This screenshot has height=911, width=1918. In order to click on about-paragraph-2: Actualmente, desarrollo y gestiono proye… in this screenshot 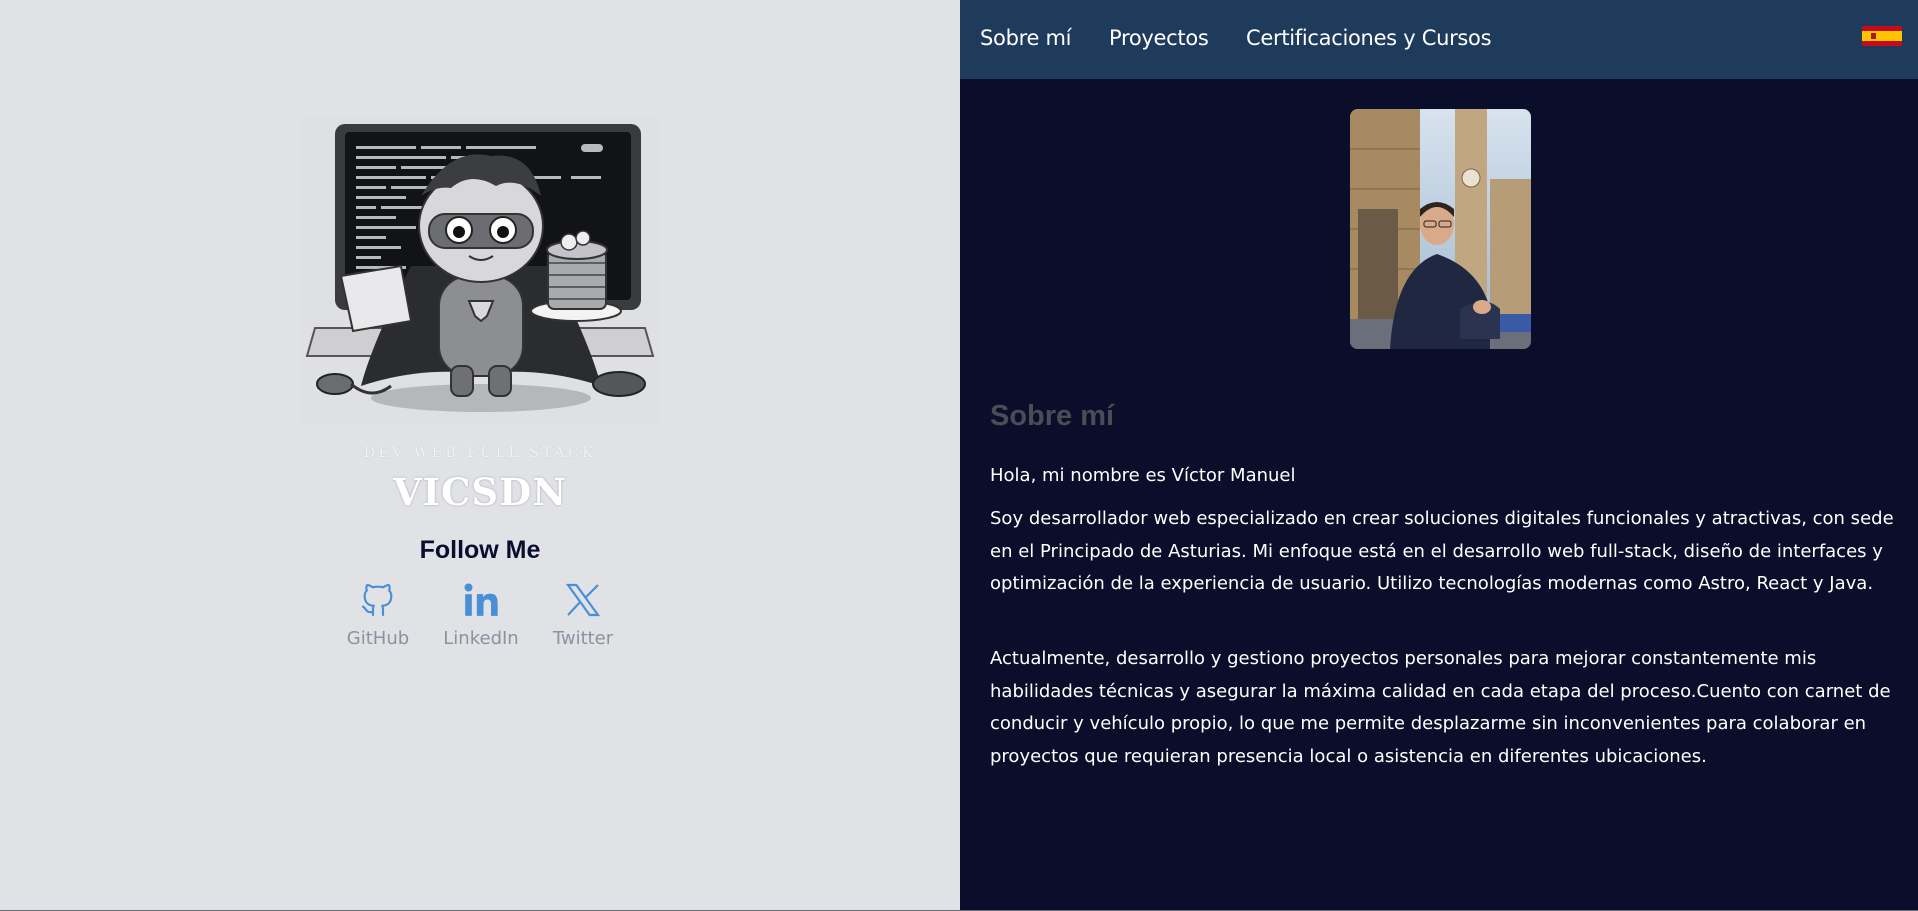, I will do `click(1440, 707)`.